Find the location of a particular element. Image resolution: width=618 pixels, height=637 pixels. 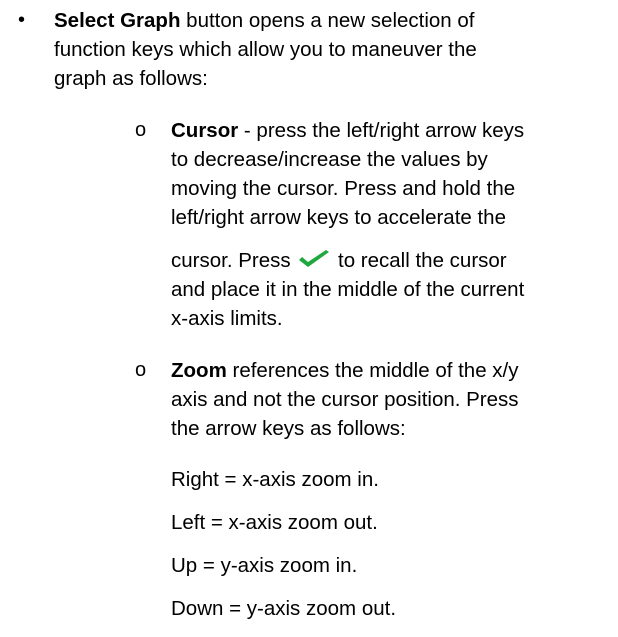

zoom-key-left: Left = x-axis zoom out. is located at coordinates (274, 522).